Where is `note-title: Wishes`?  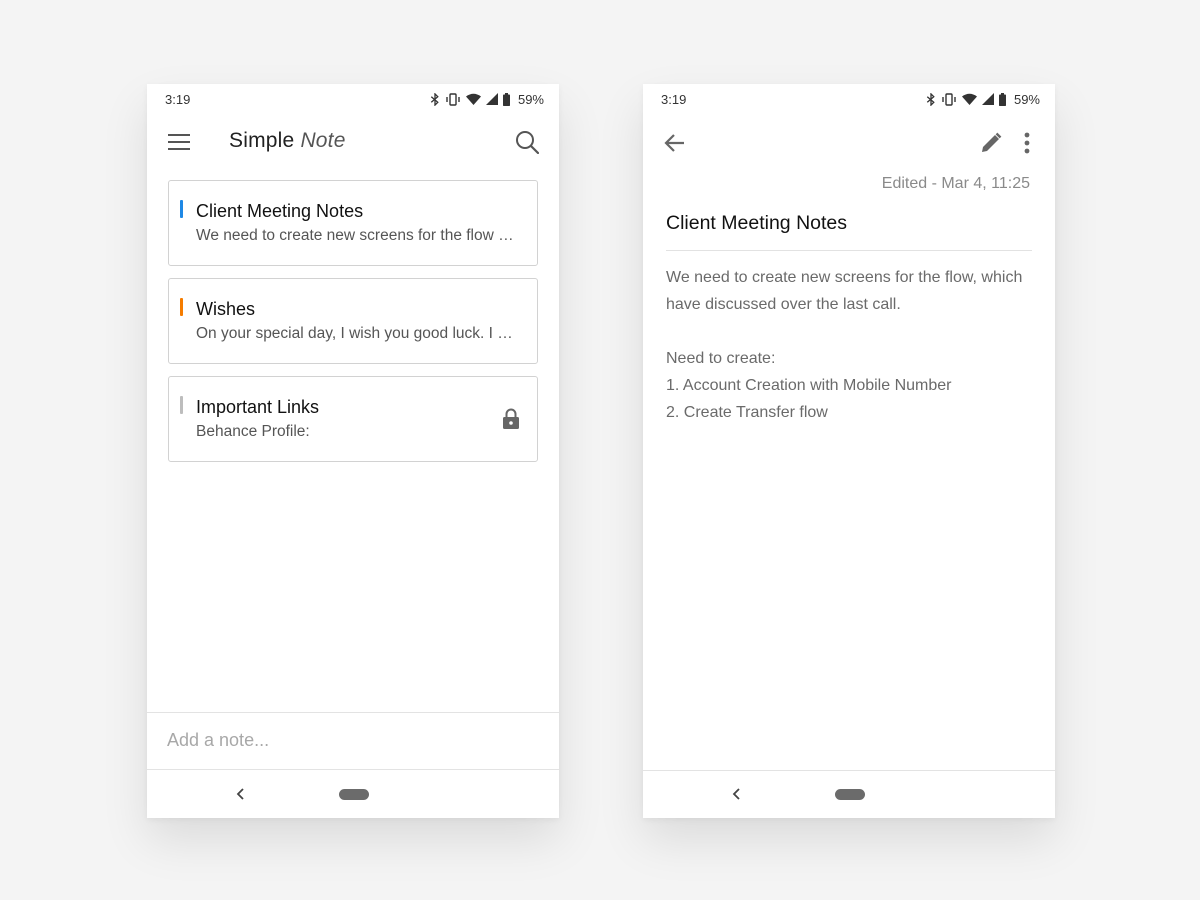 note-title: Wishes is located at coordinates (226, 309).